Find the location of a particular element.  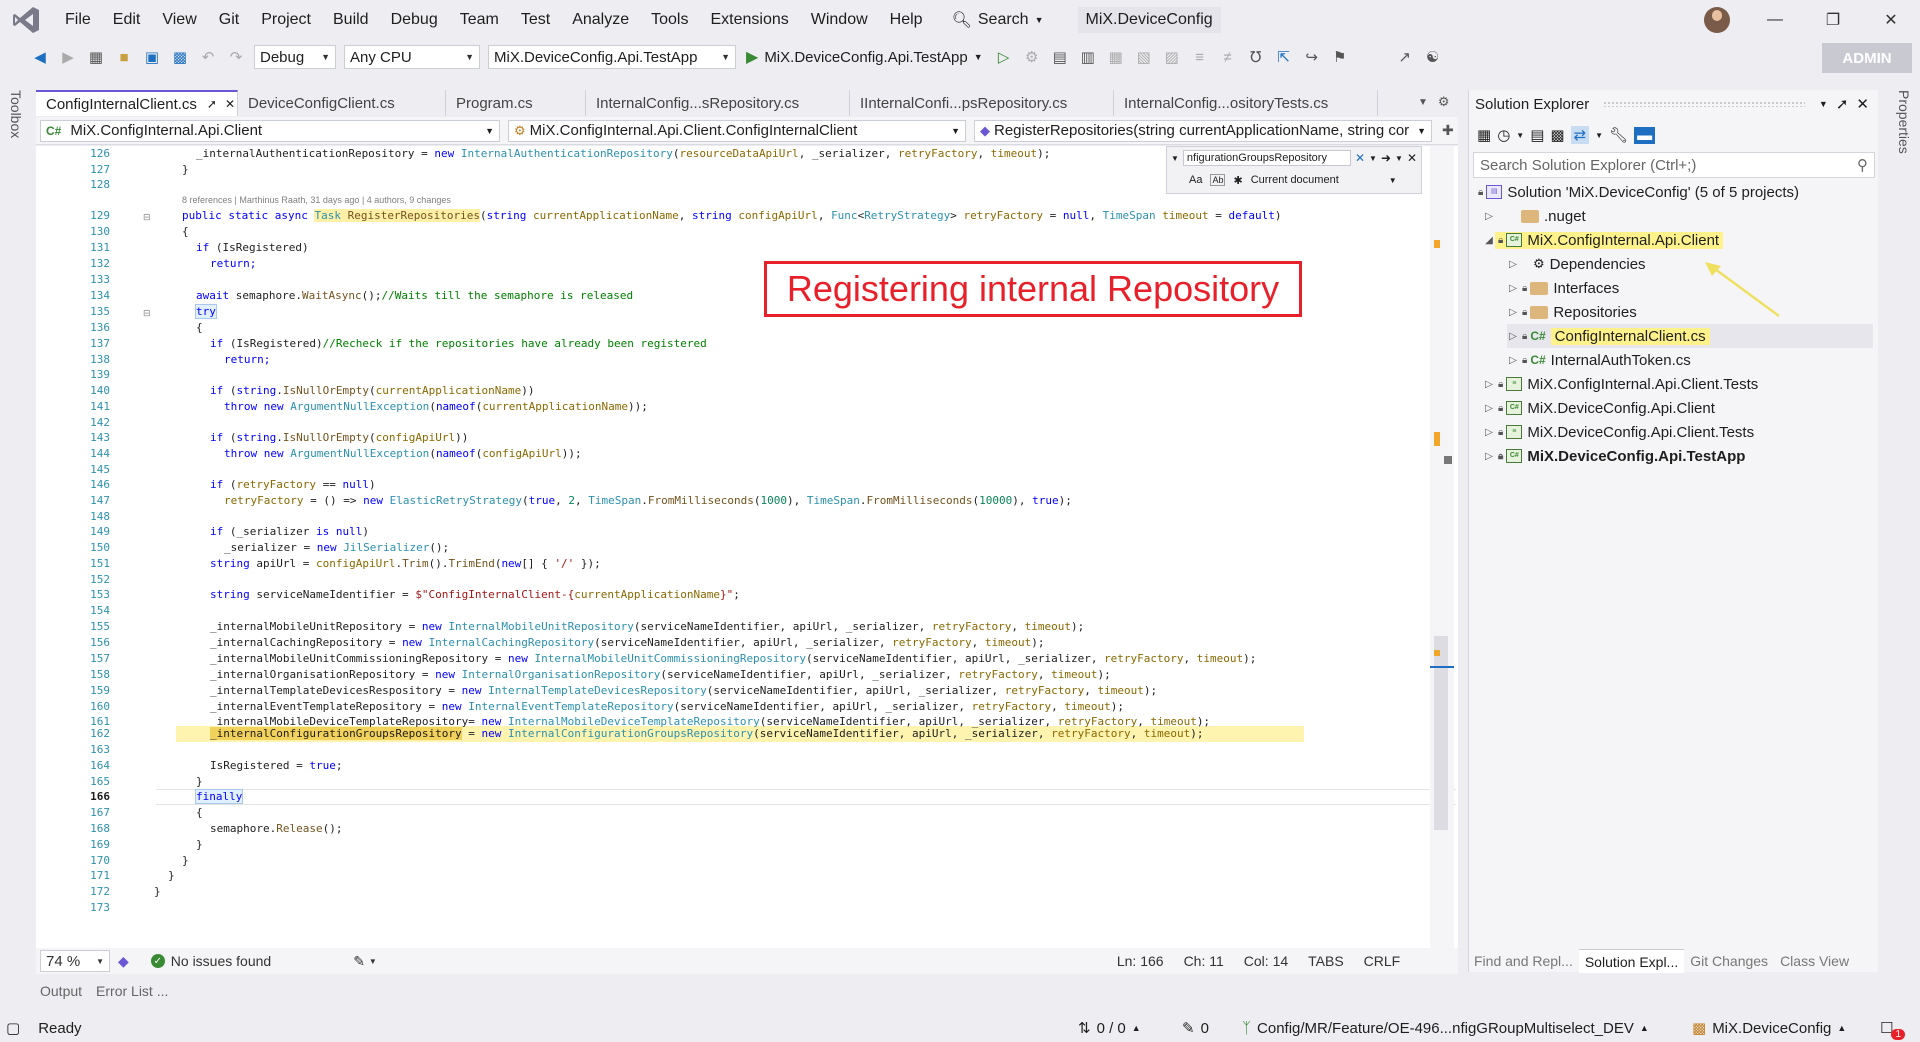

menu-test: Test is located at coordinates (535, 20).